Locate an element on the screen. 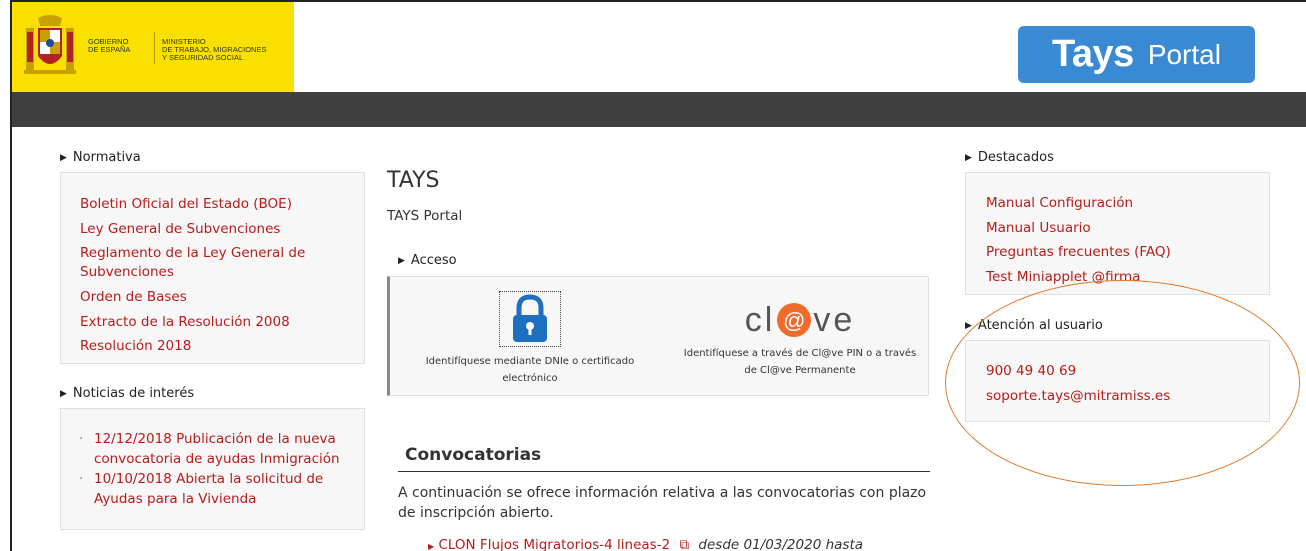 This screenshot has width=1306, height=551. link-boe: Boletin Oficial del Estado (BOE) is located at coordinates (212, 204).